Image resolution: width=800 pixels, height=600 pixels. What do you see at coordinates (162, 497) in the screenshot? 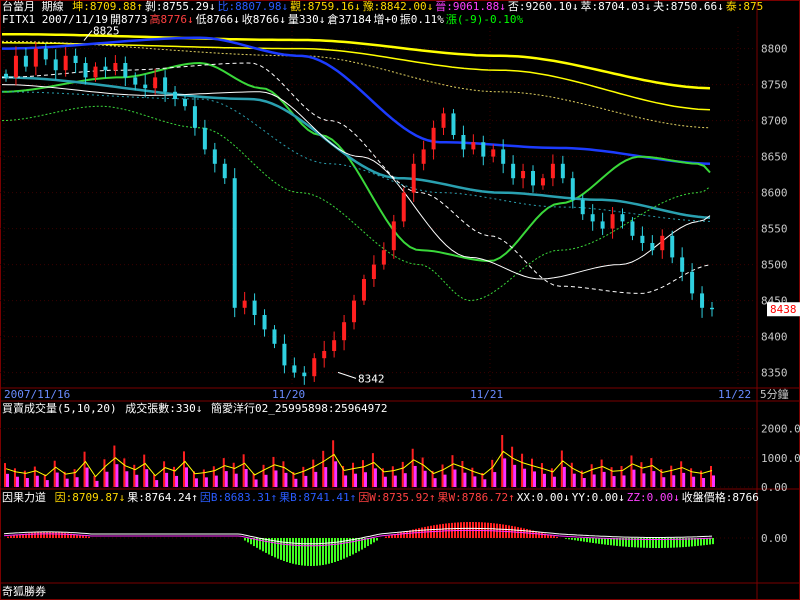
I see `force-value-1: 果:8764.24↑` at bounding box center [162, 497].